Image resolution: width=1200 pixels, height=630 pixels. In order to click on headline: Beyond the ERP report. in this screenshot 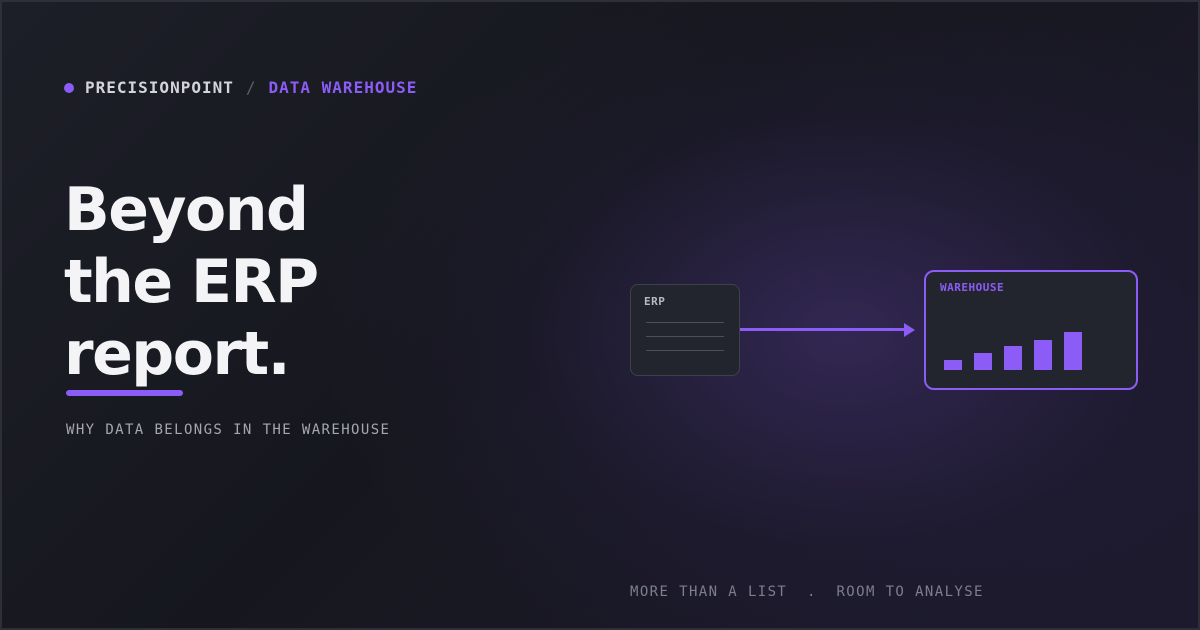, I will do `click(191, 282)`.